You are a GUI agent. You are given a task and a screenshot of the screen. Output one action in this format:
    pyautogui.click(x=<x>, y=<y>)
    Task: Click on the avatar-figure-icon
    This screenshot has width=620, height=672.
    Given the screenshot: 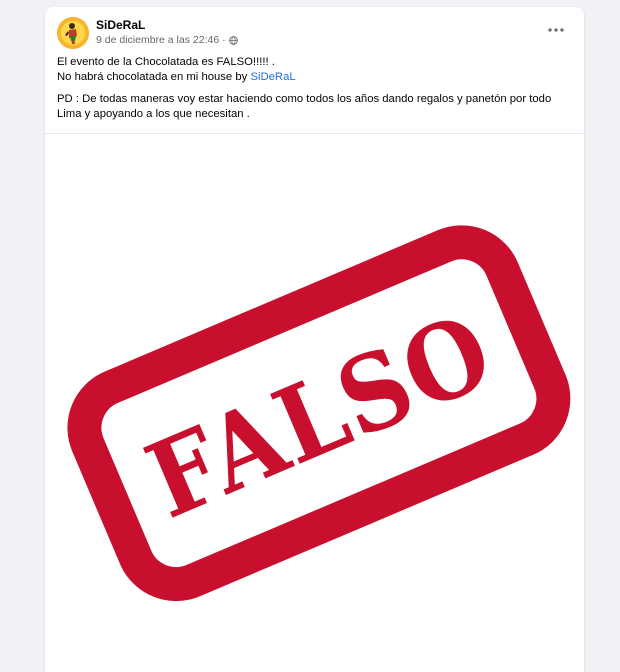 What is the action you would take?
    pyautogui.click(x=73, y=33)
    